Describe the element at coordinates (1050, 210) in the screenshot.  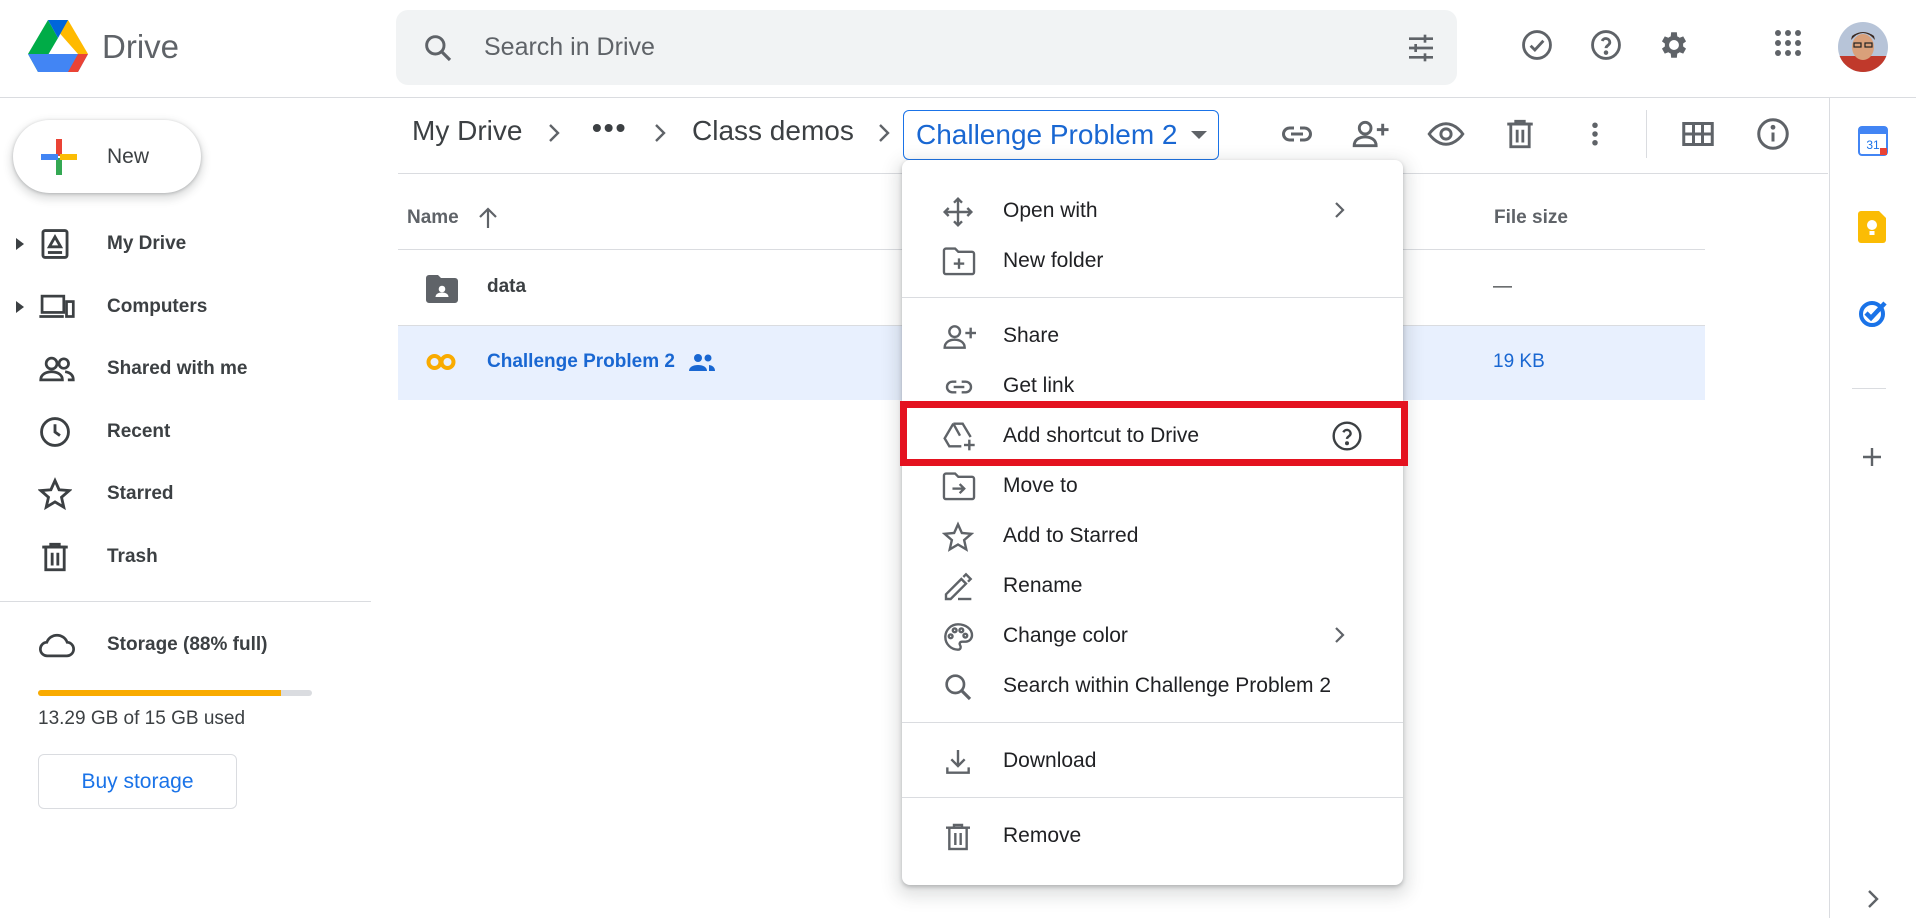
I see `menu-item-label: Open with` at that location.